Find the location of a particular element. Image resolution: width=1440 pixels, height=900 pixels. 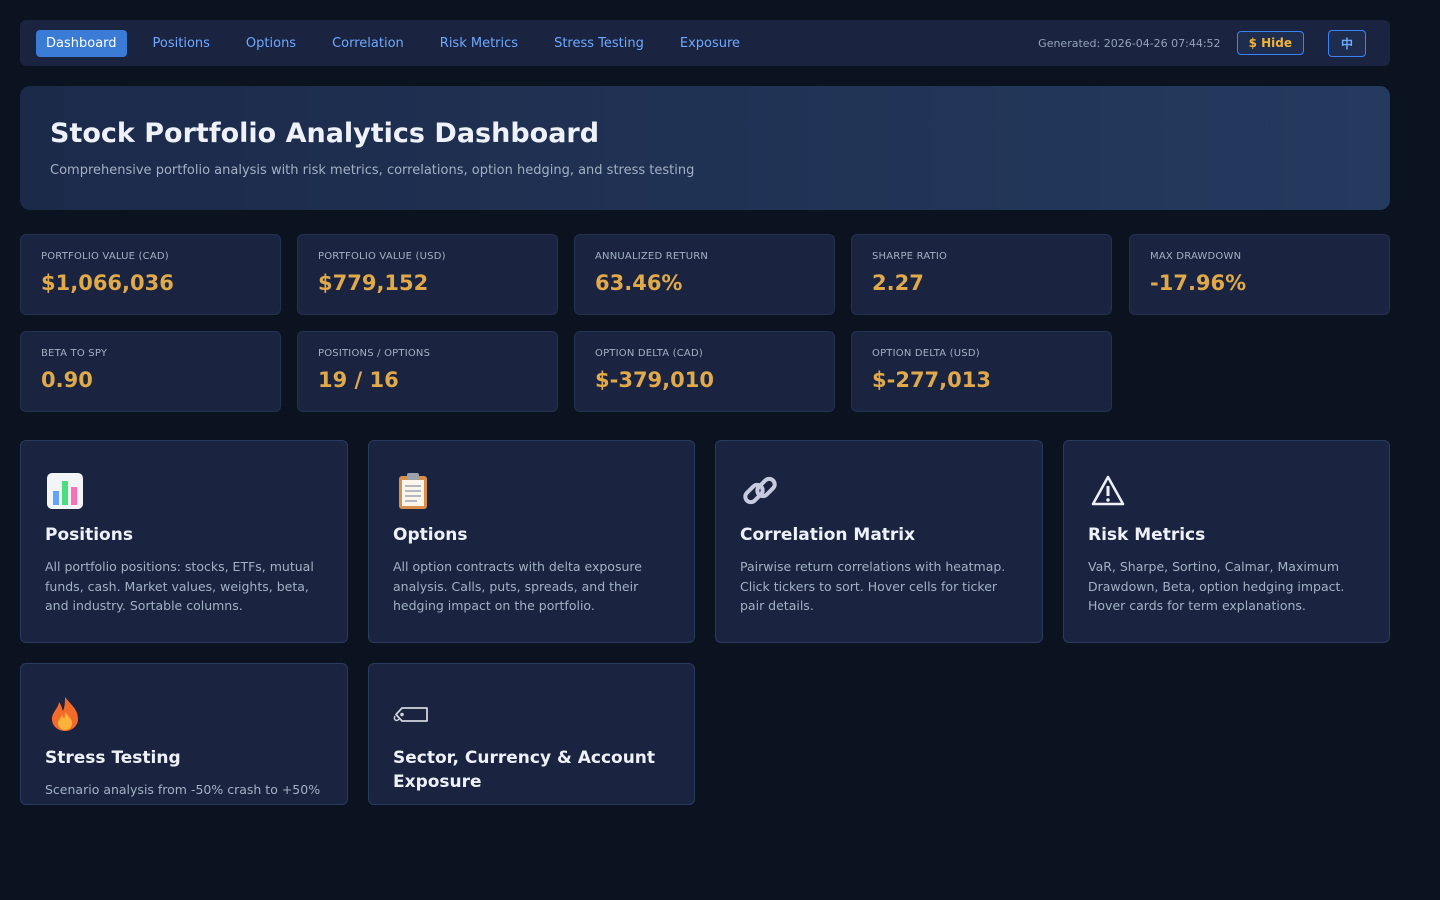

language-toggle-button: 中 is located at coordinates (1346, 43).